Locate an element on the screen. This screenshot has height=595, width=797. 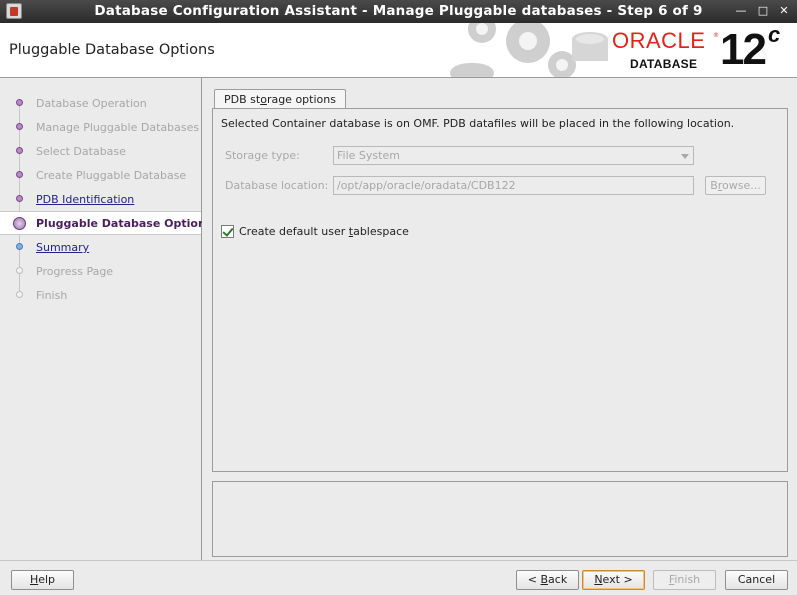
version-suffix: c is located at coordinates (773, 35).